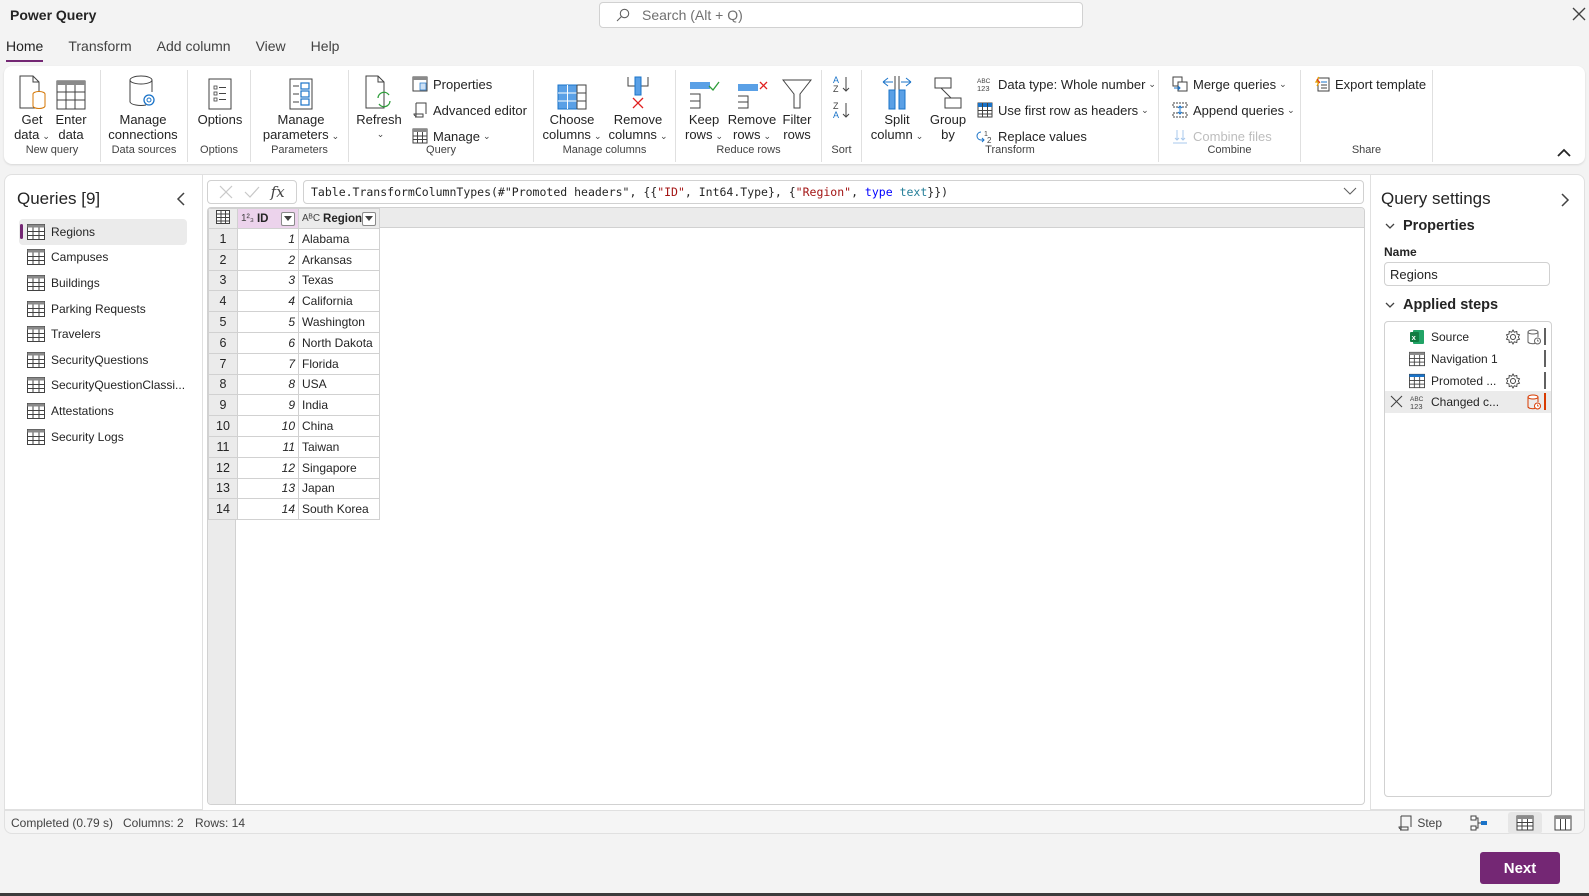 The image size is (1589, 896). Describe the element at coordinates (842, 84) in the screenshot. I see `sort-ascending-icon: AZ` at that location.